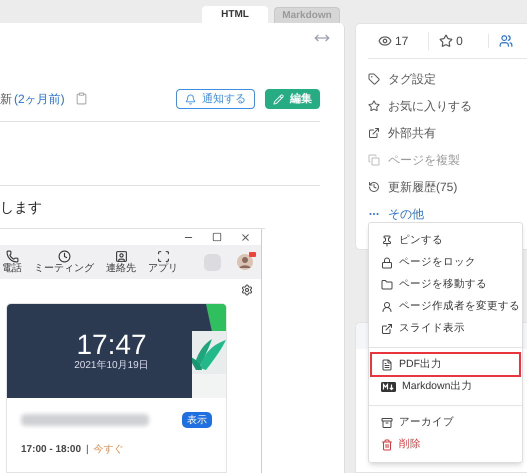 The height and width of the screenshot is (473, 527). Describe the element at coordinates (111, 366) in the screenshot. I see `clock-date: 2021年10月19日` at that location.